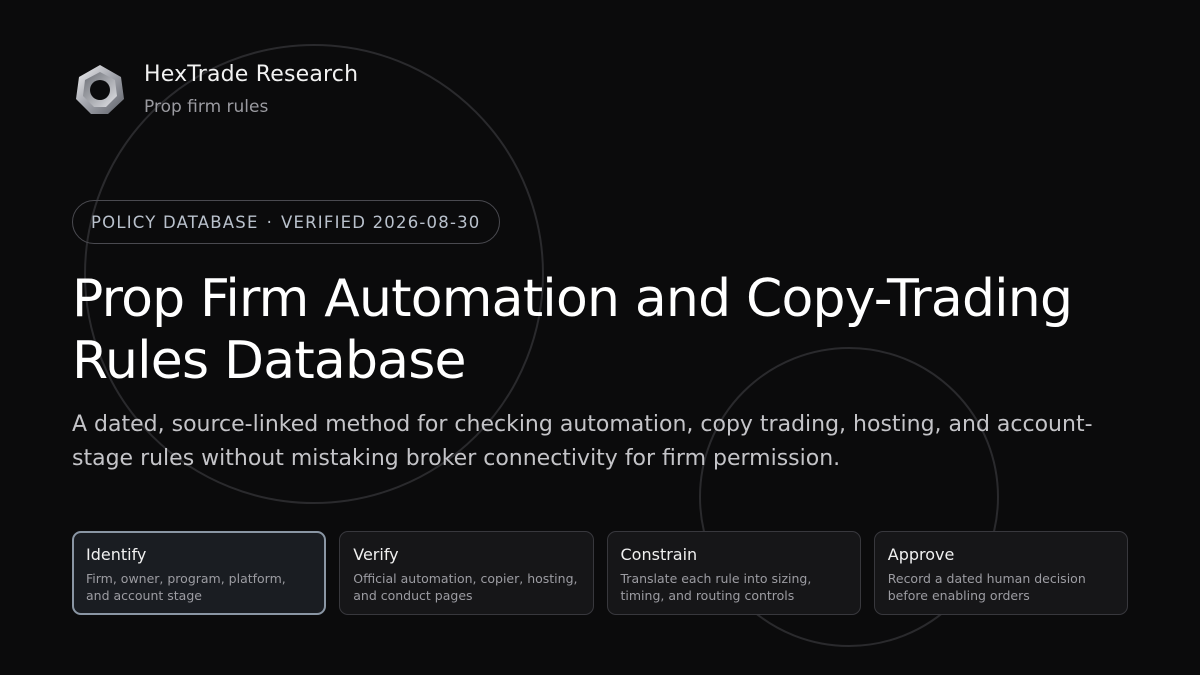 The height and width of the screenshot is (675, 1200). Describe the element at coordinates (175, 222) in the screenshot. I see `badge-category: POLICY DATABASE` at that location.